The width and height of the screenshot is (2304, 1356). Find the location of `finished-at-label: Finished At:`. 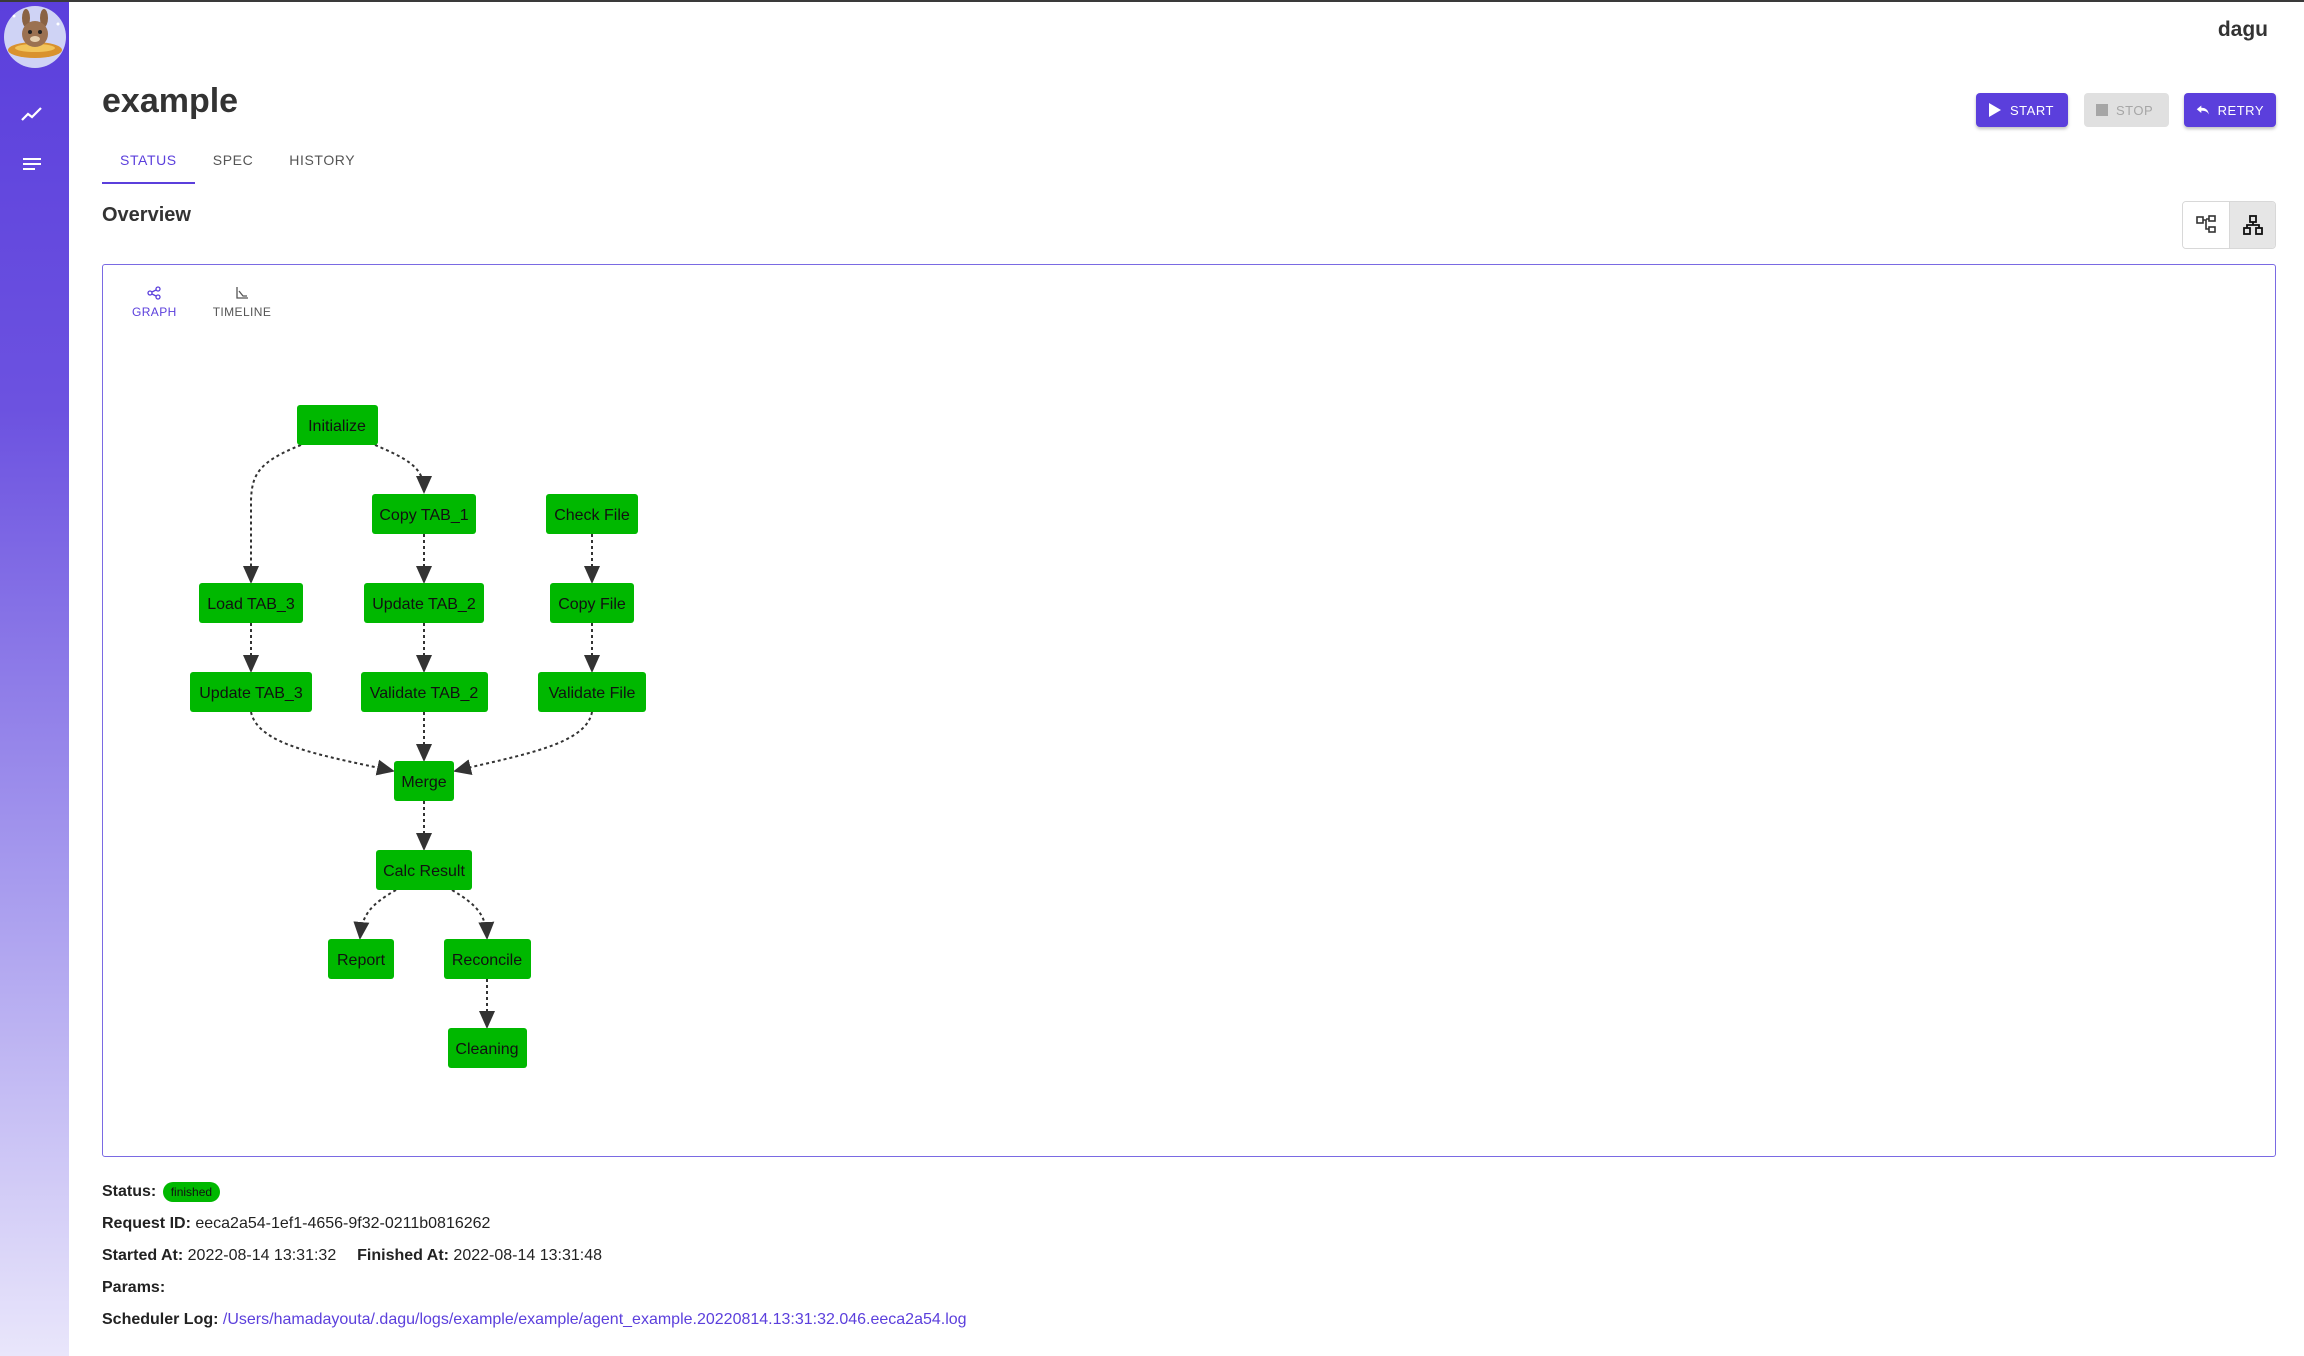

finished-at-label: Finished At: is located at coordinates (403, 1255).